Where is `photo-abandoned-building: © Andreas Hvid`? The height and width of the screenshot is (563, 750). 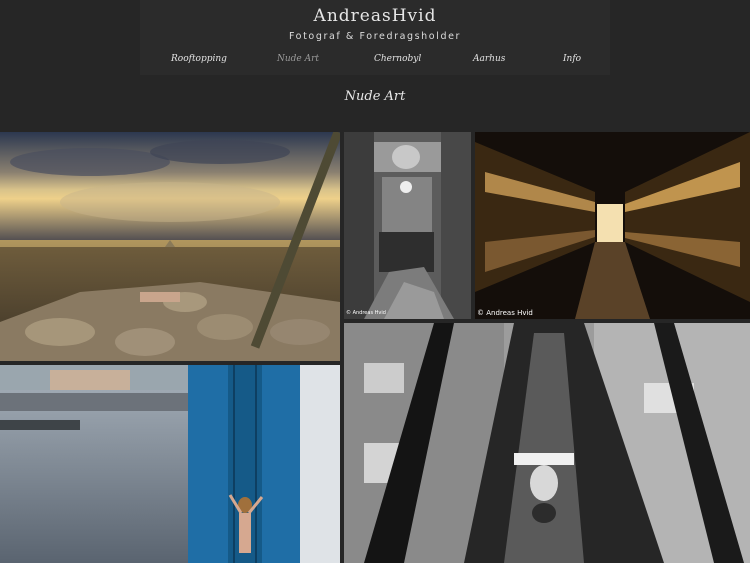 photo-abandoned-building: © Andreas Hvid is located at coordinates (407, 225).